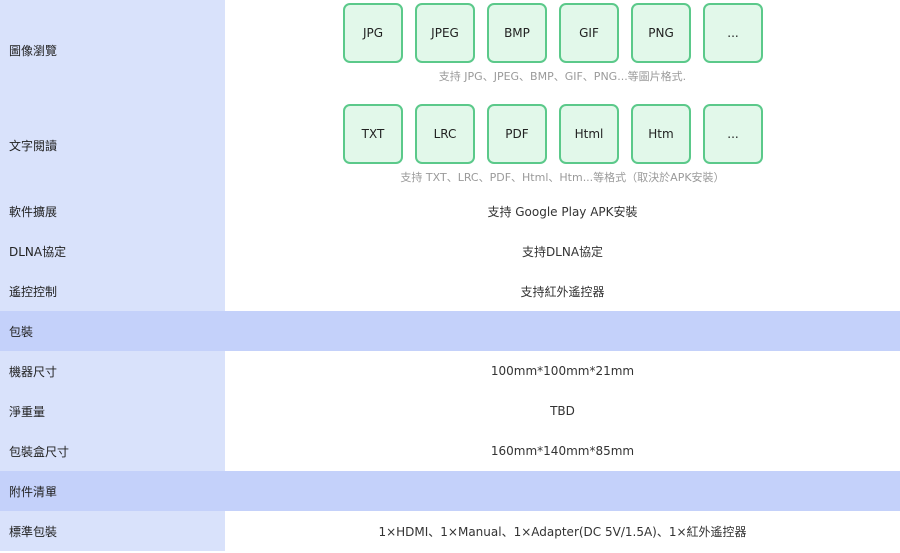 This screenshot has width=900, height=553. I want to click on section-header-accessories: 附件清單, so click(450, 491).